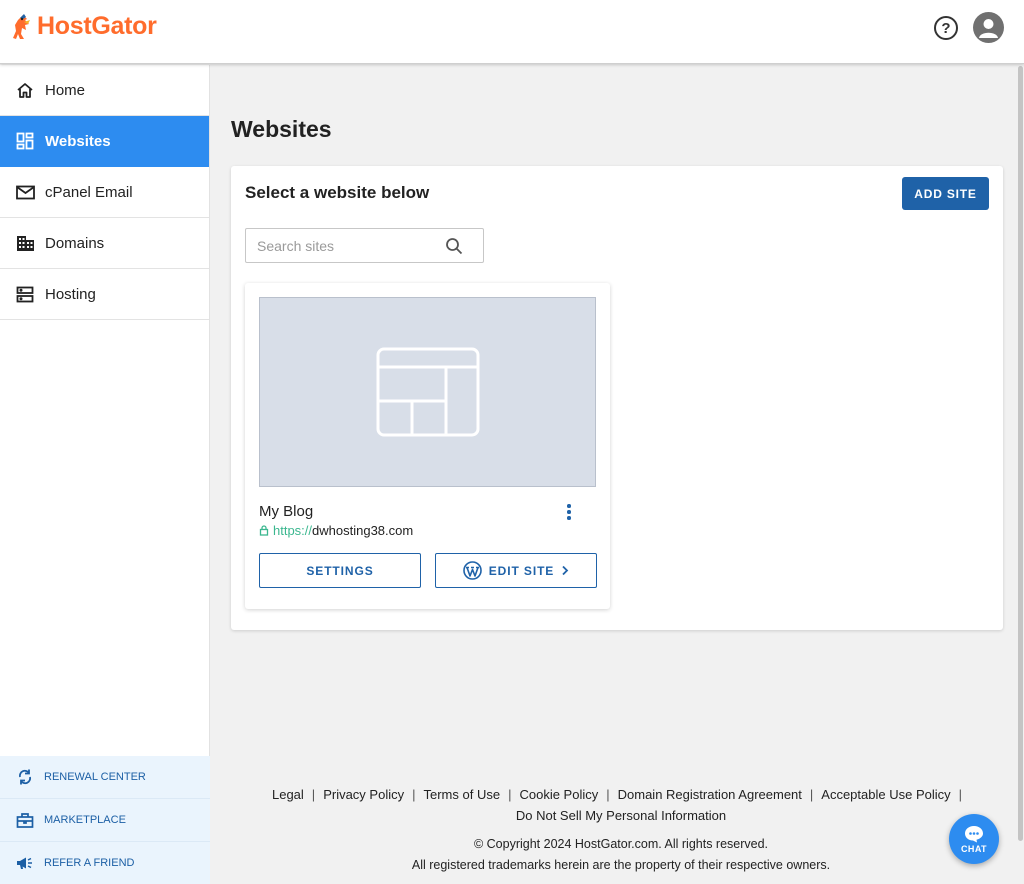 The height and width of the screenshot is (884, 1024). I want to click on lock-icon, so click(264, 530).